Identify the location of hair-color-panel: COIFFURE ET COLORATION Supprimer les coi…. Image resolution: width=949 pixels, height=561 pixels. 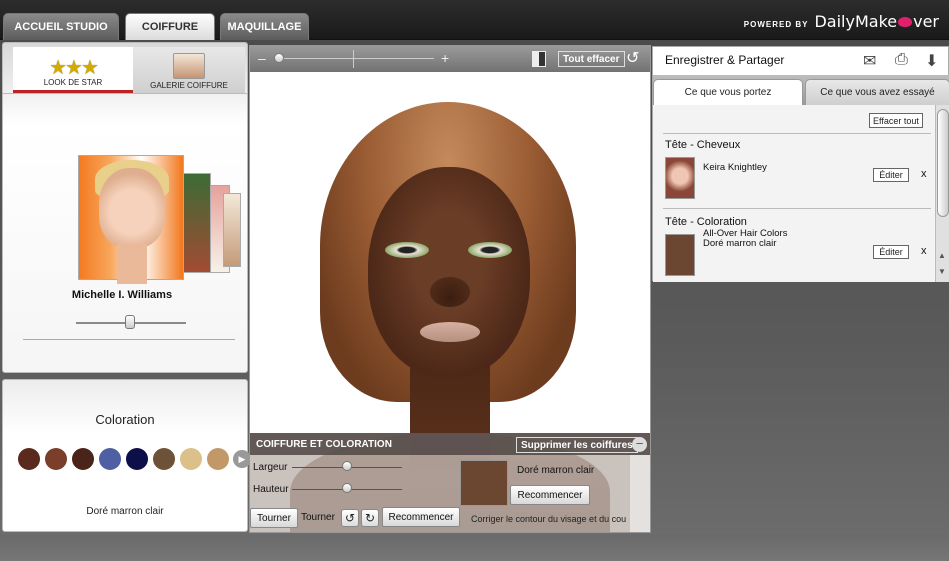
(450, 482).